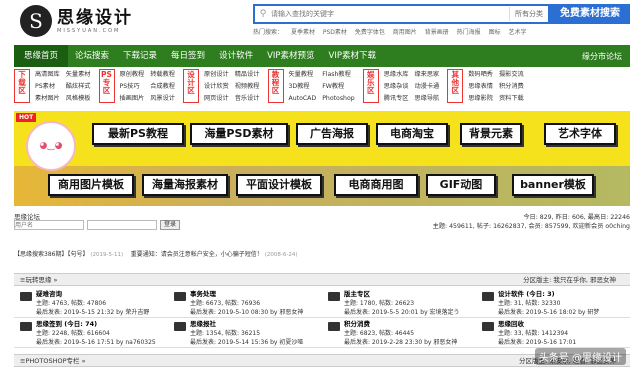 This screenshot has width=640, height=371. I want to click on nav-daily-checkin: 每日签到, so click(188, 56).